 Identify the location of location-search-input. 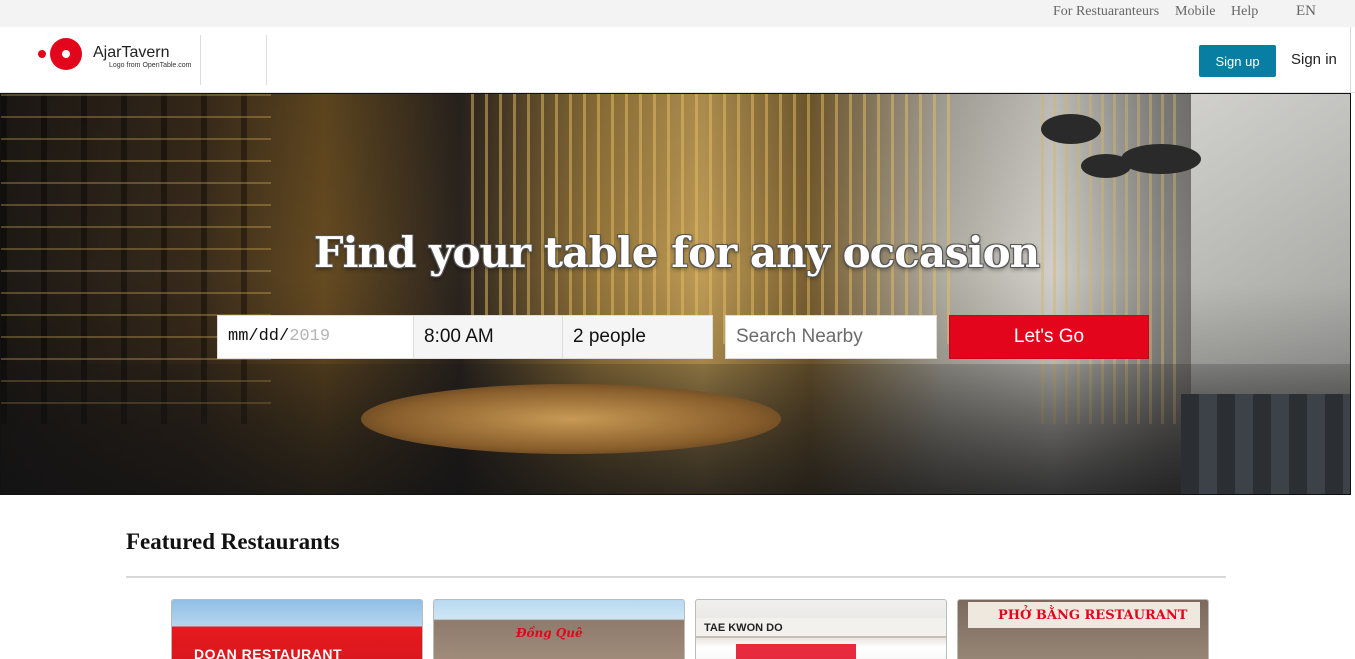
(831, 337).